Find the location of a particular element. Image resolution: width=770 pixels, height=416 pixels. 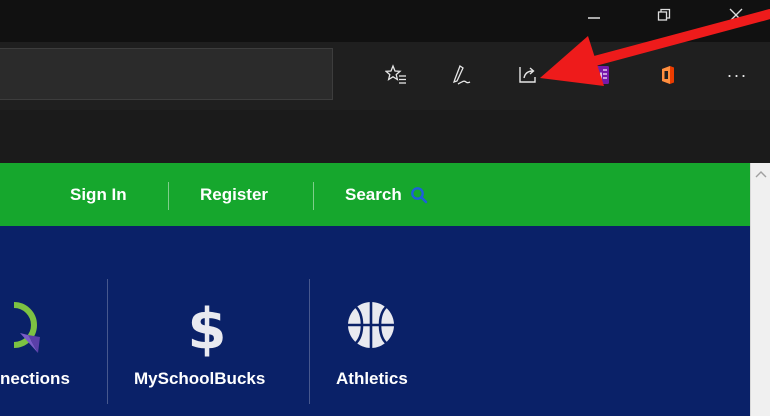

quicklink-connections: nections is located at coordinates (53, 321).